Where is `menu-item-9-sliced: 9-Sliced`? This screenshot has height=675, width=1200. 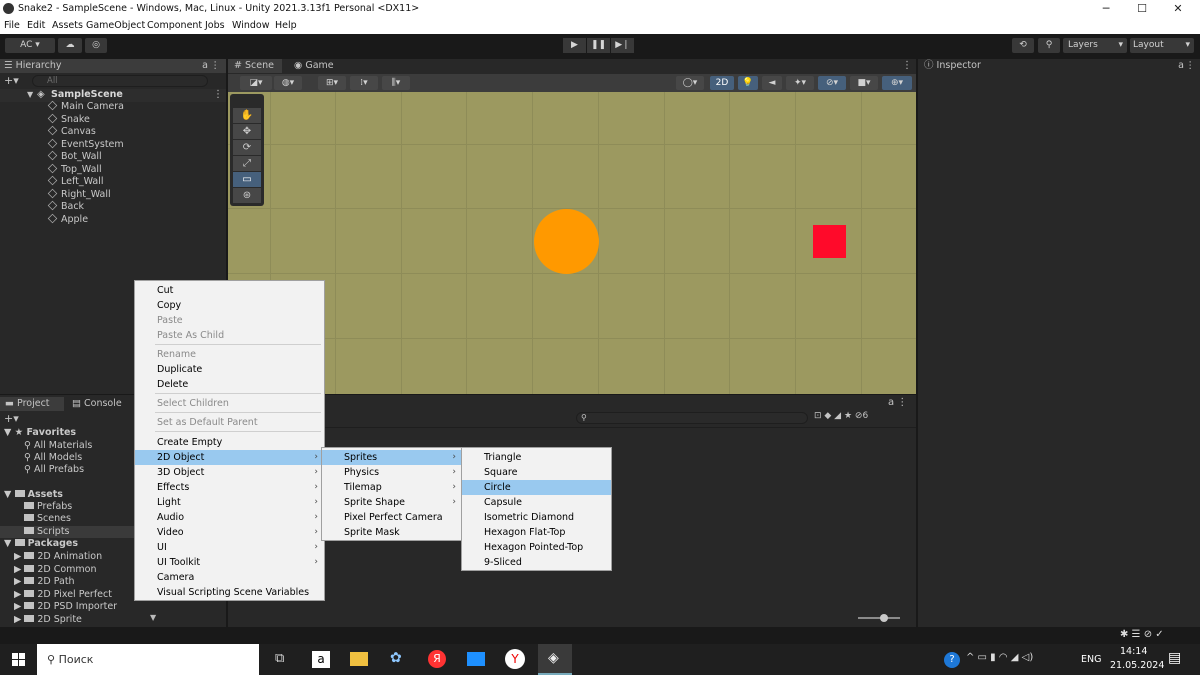
menu-item-9-sliced: 9-Sliced is located at coordinates (536, 562).